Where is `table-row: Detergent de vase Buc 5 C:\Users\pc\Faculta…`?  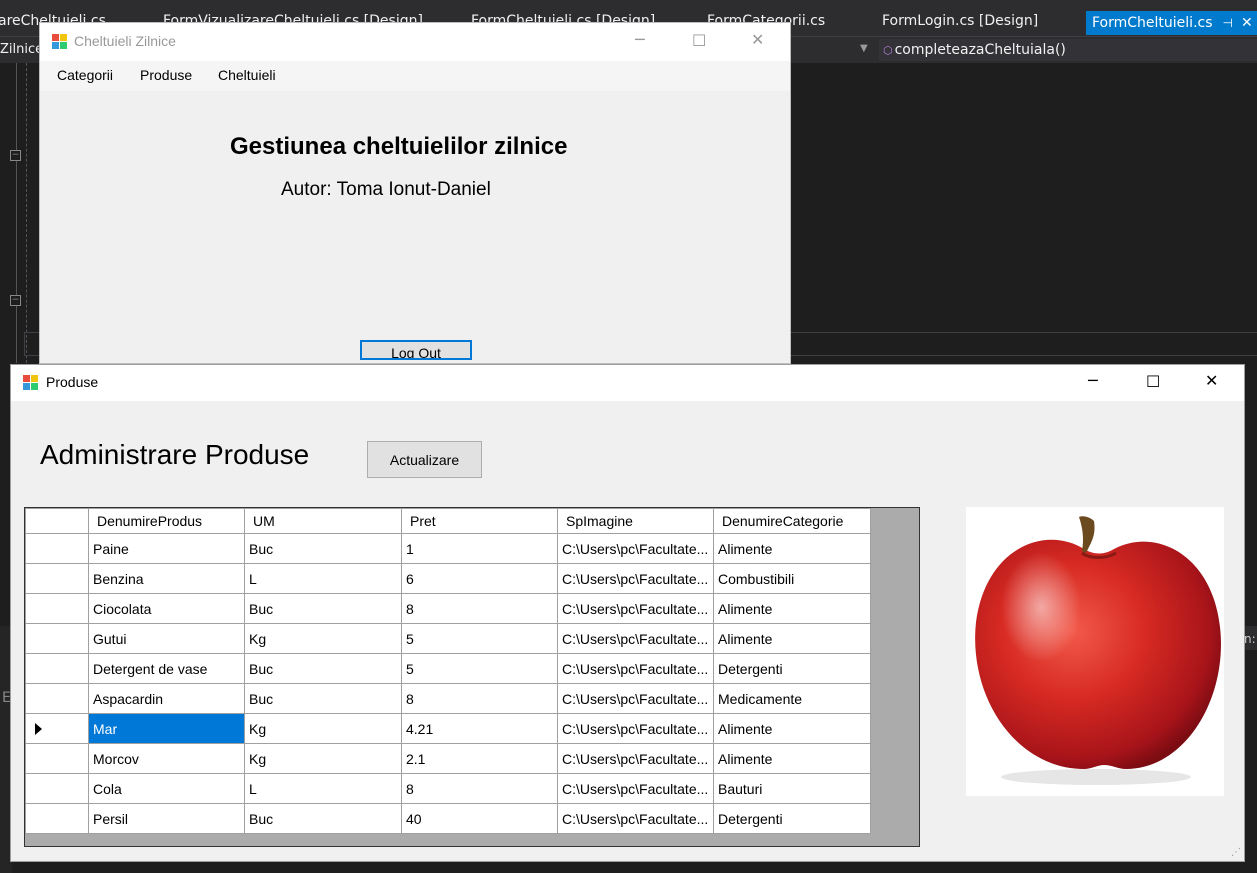
table-row: Detergent de vase Buc 5 C:\Users\pc\Faculta… is located at coordinates (448, 668).